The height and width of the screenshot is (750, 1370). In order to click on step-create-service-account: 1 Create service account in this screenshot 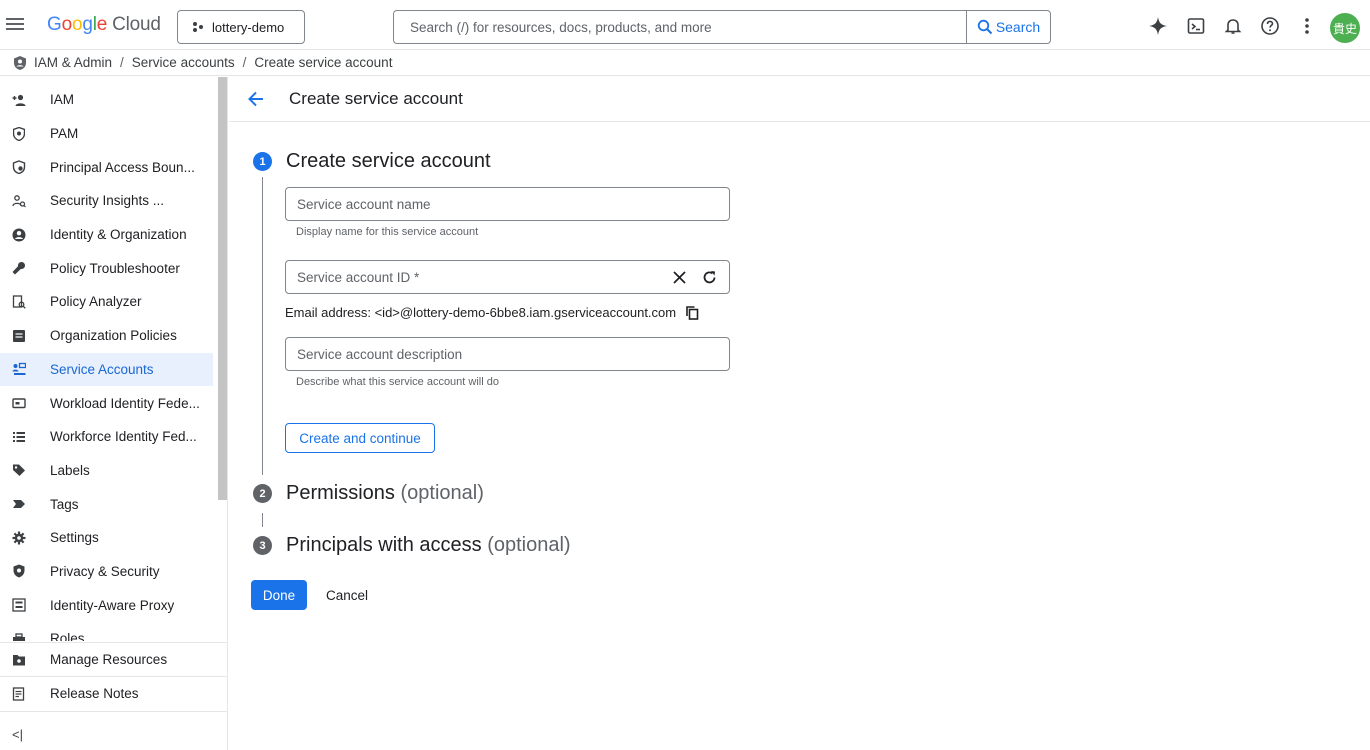, I will do `click(372, 161)`.